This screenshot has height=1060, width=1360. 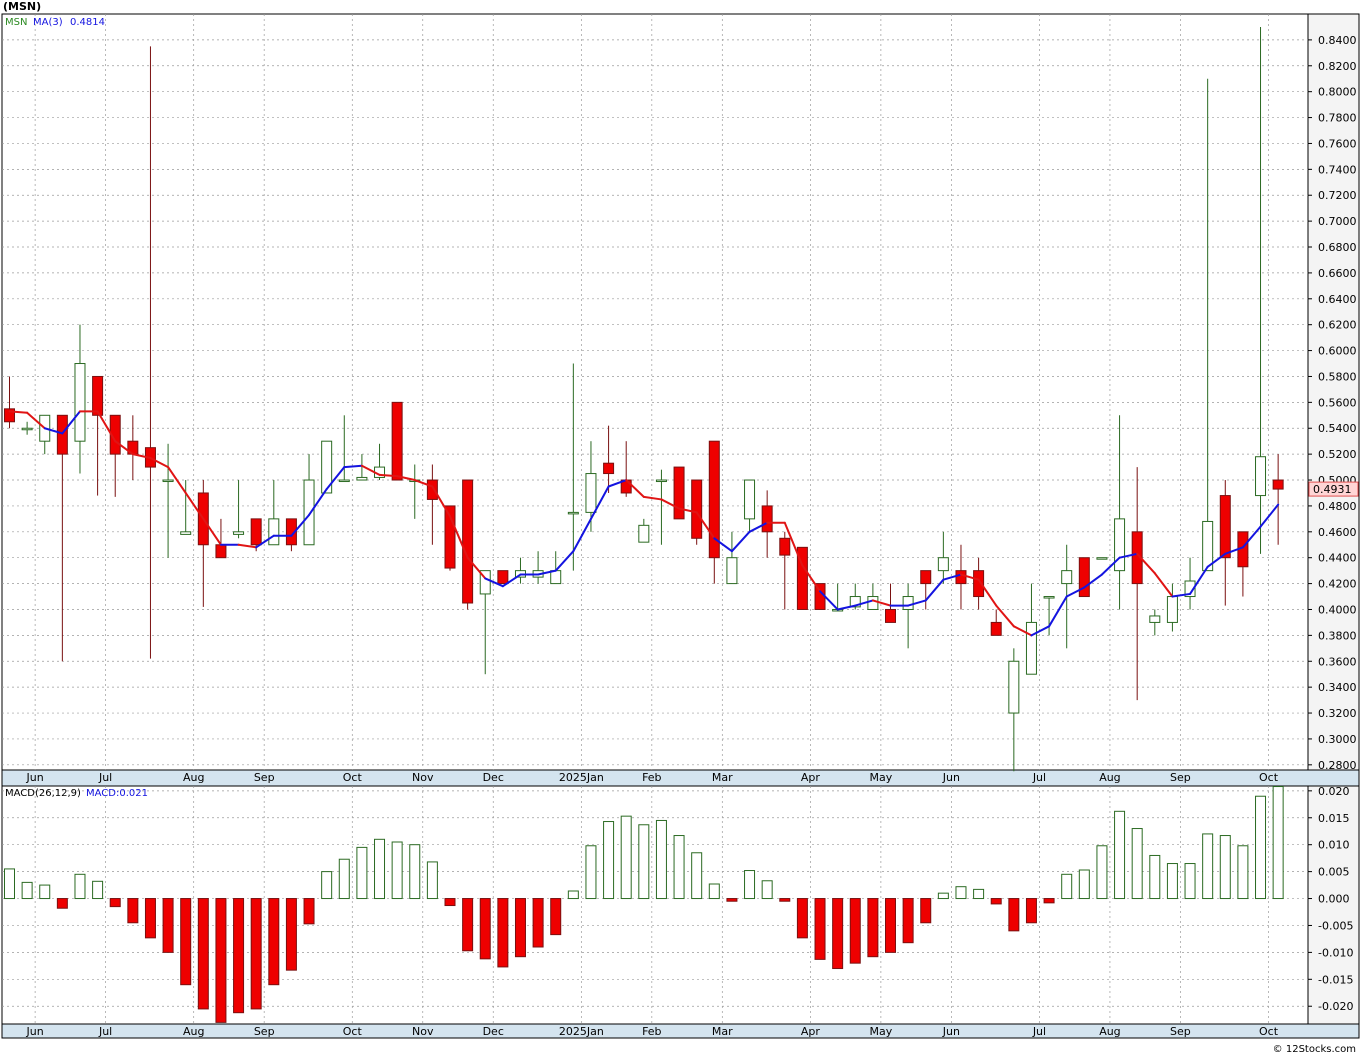 What do you see at coordinates (581, 777) in the screenshot?
I see `price-month-label: 2025Jan` at bounding box center [581, 777].